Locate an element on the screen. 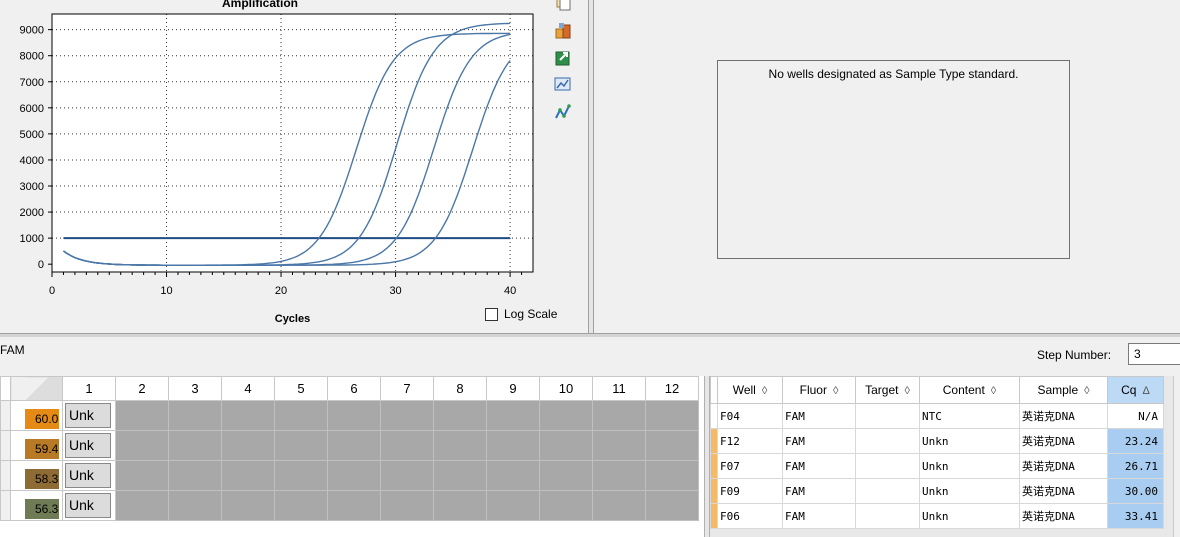  plate-column-header: 10 is located at coordinates (566, 388).